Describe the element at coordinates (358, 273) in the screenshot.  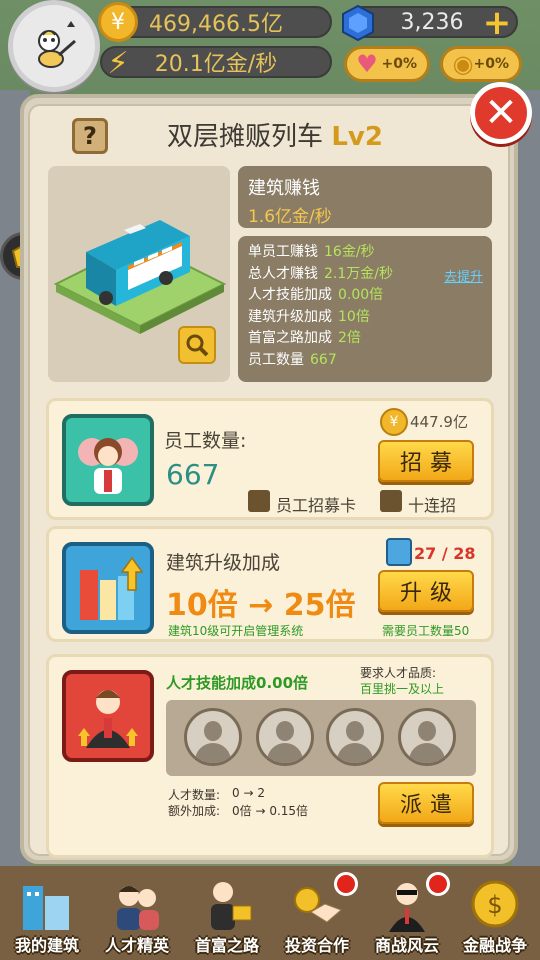
I see `stat-value: 2.1万金/秒` at that location.